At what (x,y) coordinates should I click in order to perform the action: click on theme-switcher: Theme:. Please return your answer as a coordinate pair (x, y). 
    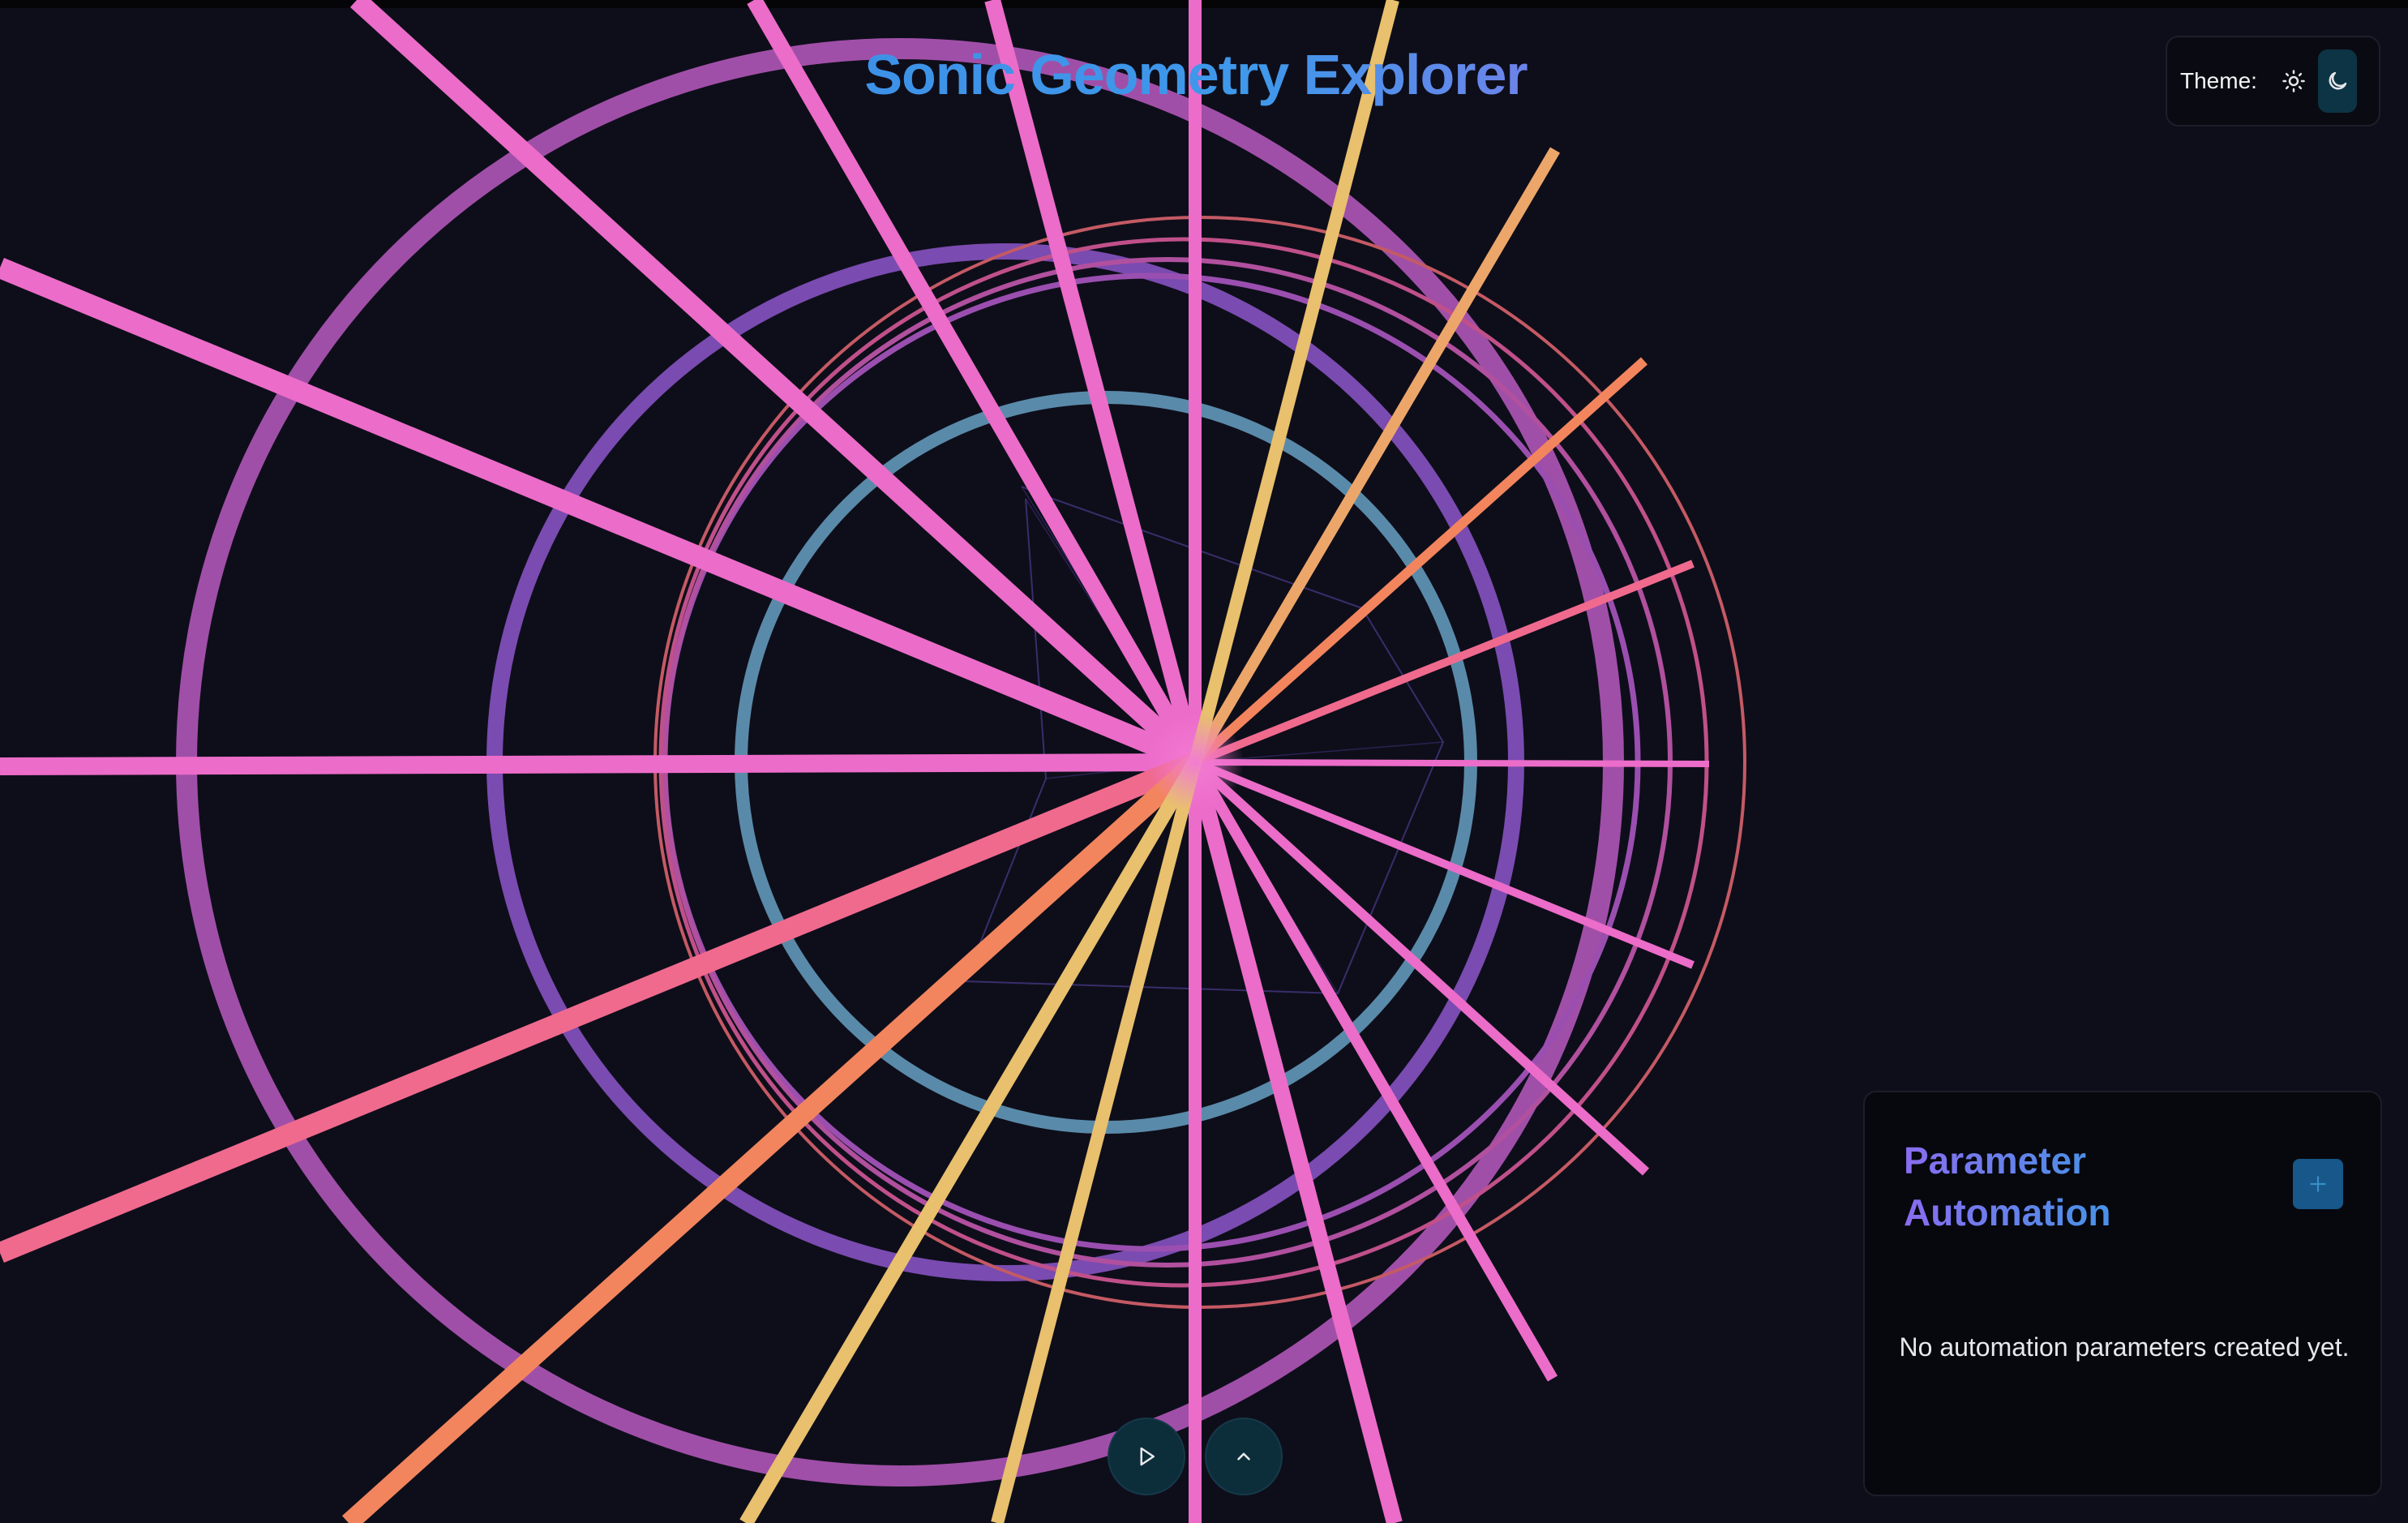
    Looking at the image, I should click on (2273, 81).